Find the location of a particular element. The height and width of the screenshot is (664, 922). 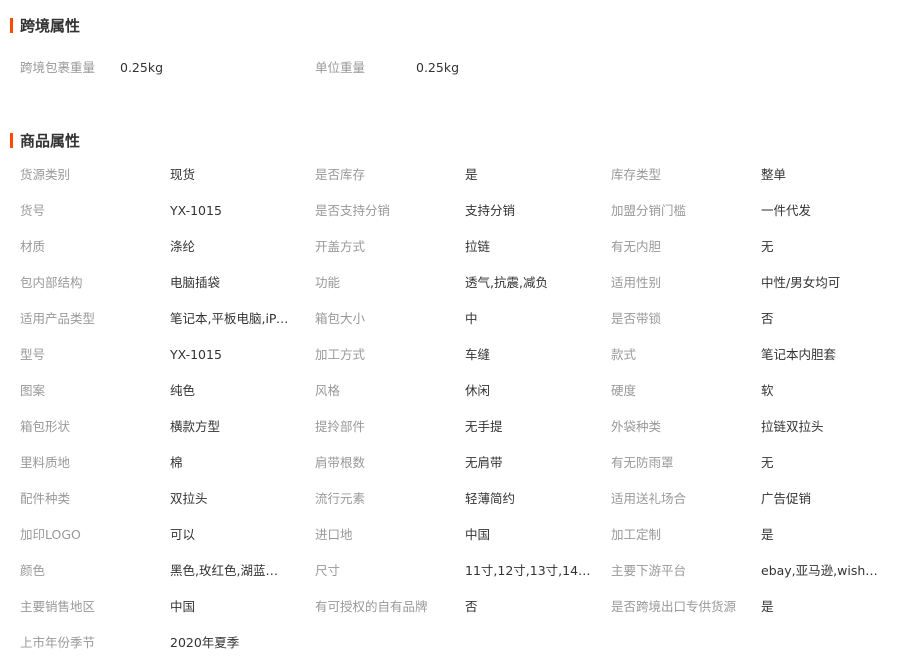

attribute-row: 上市年份季节 2020年夏季 is located at coordinates (461, 643).